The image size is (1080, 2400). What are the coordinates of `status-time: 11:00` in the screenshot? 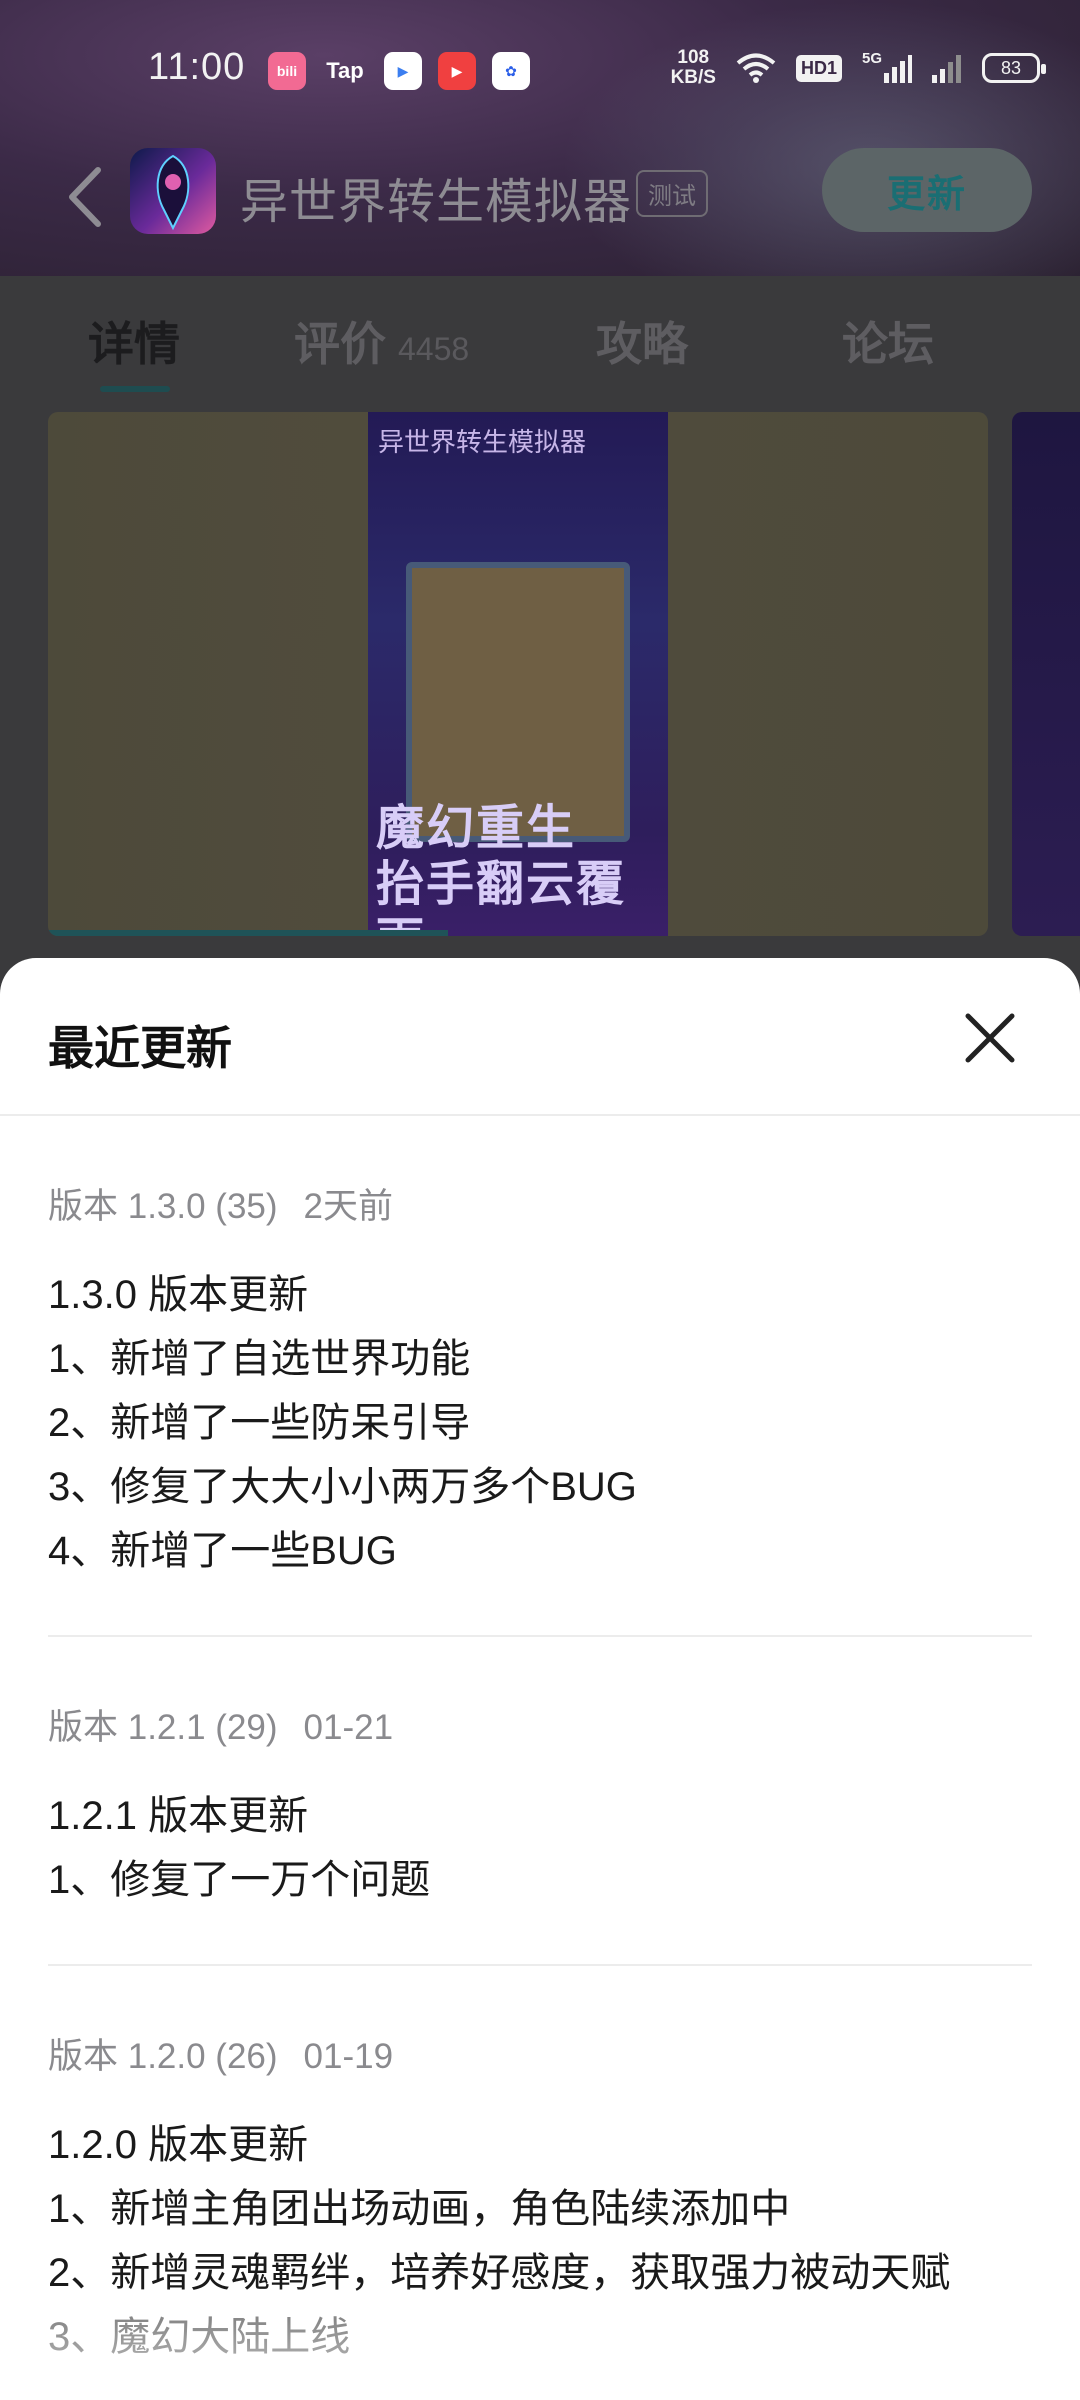 It's located at (197, 67).